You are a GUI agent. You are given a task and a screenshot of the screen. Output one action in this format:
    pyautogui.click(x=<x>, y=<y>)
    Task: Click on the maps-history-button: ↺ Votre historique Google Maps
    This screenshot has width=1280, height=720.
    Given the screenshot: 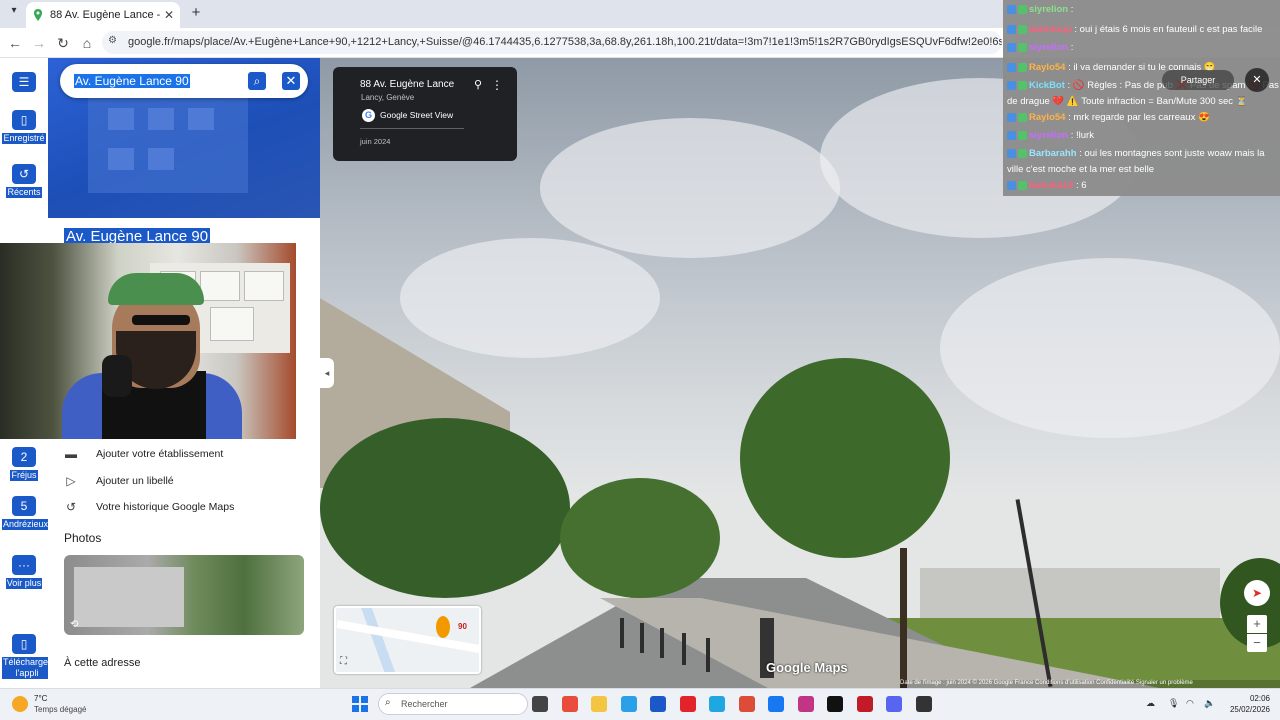 What is the action you would take?
    pyautogui.click(x=149, y=507)
    